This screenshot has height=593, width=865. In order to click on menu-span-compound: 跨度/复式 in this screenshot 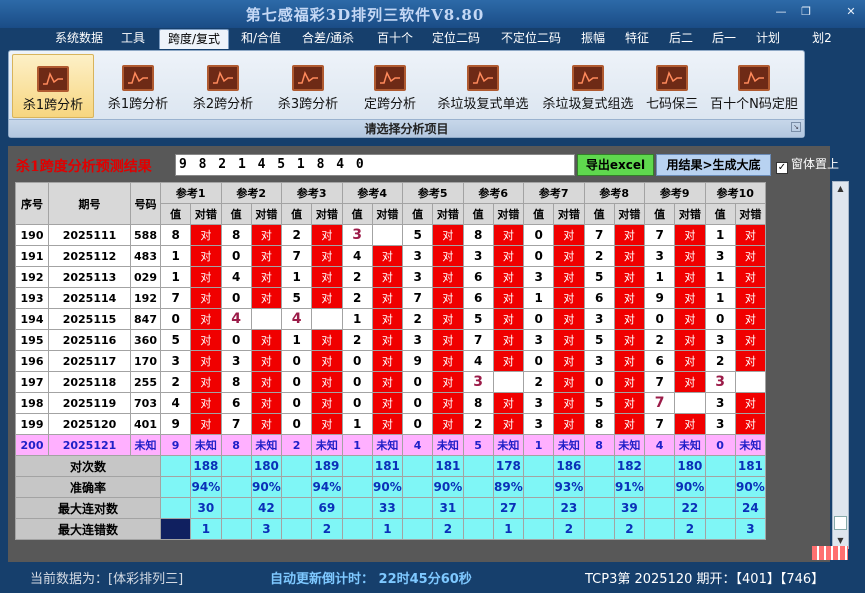, I will do `click(194, 39)`.